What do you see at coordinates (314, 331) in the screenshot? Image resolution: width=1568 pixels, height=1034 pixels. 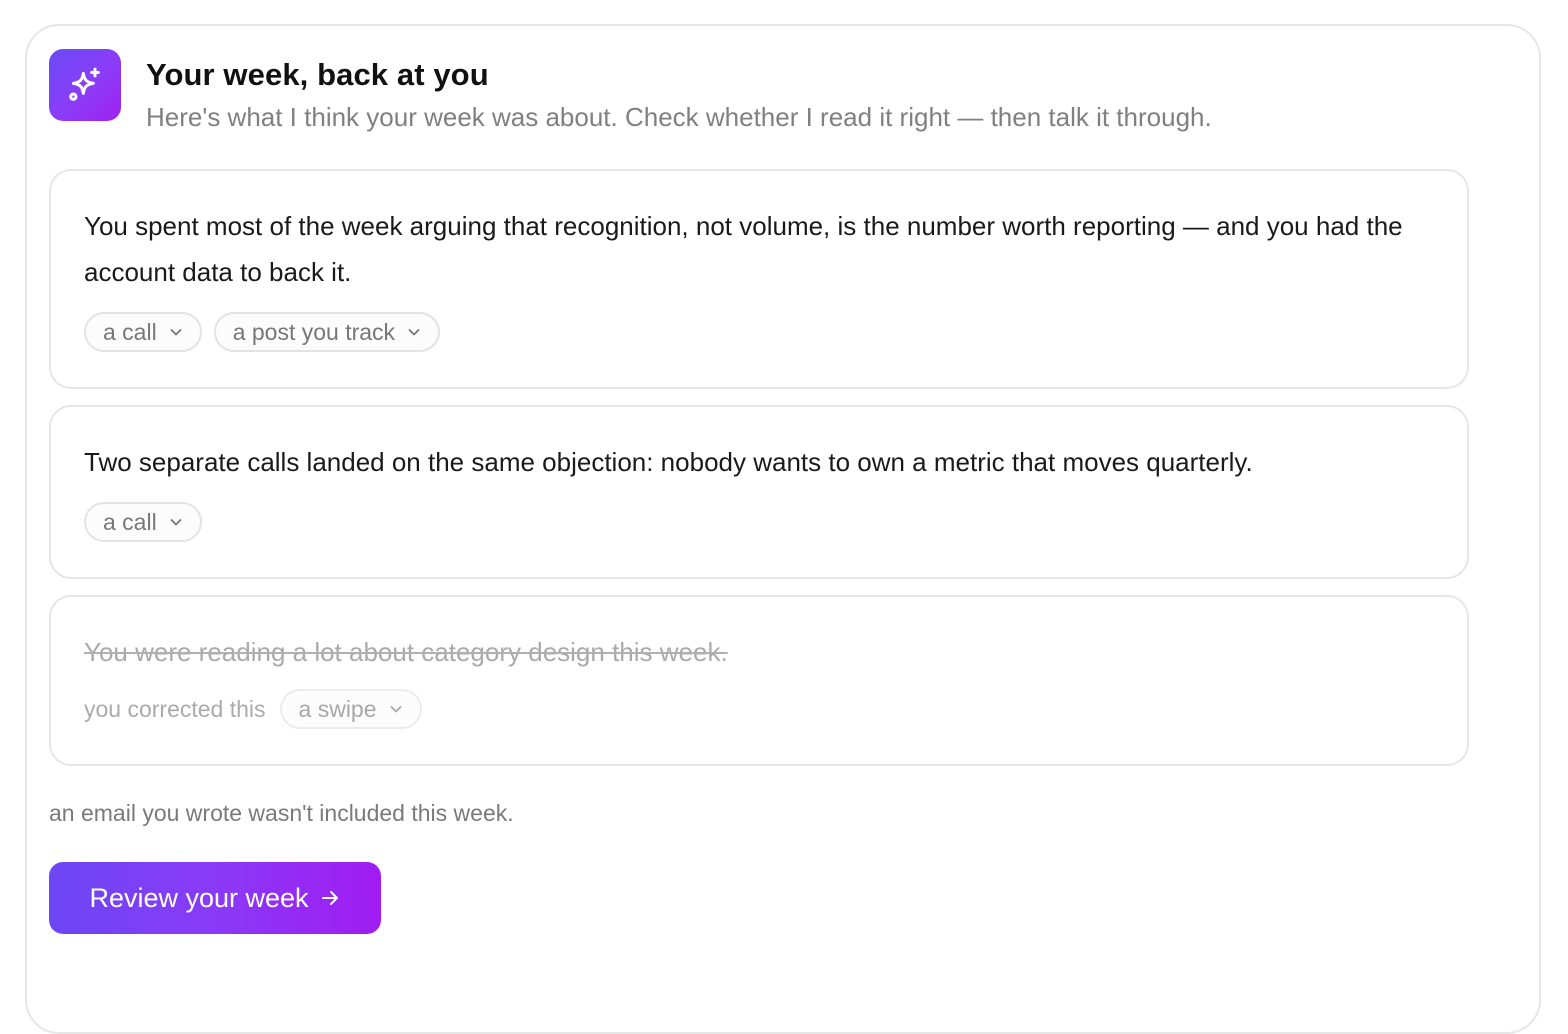 I see `source-chip-label: a post you track` at bounding box center [314, 331].